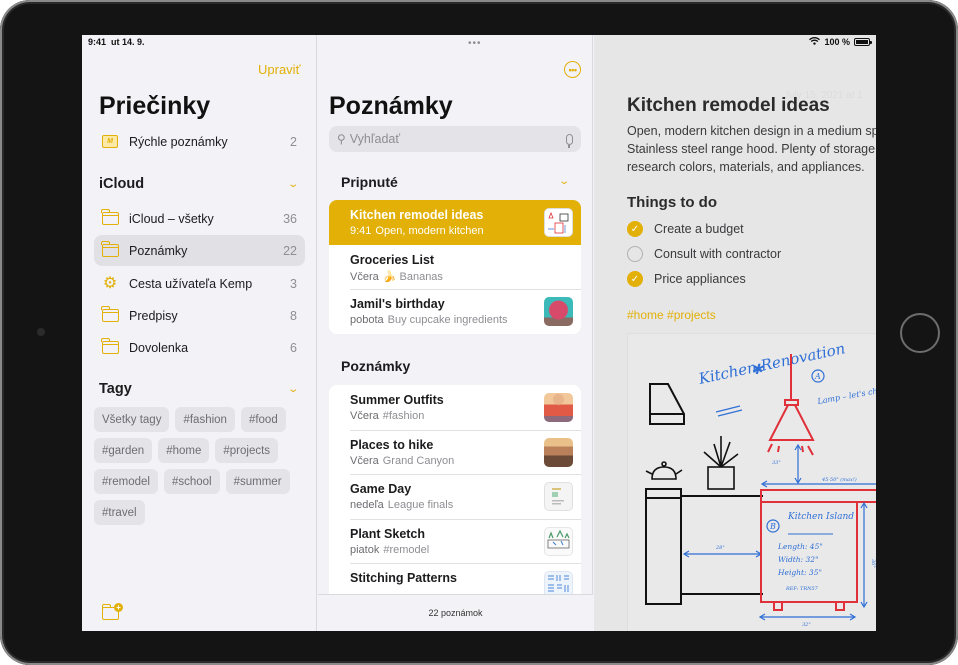 The height and width of the screenshot is (665, 958). I want to click on tag-all: Všetky tagy, so click(132, 419).